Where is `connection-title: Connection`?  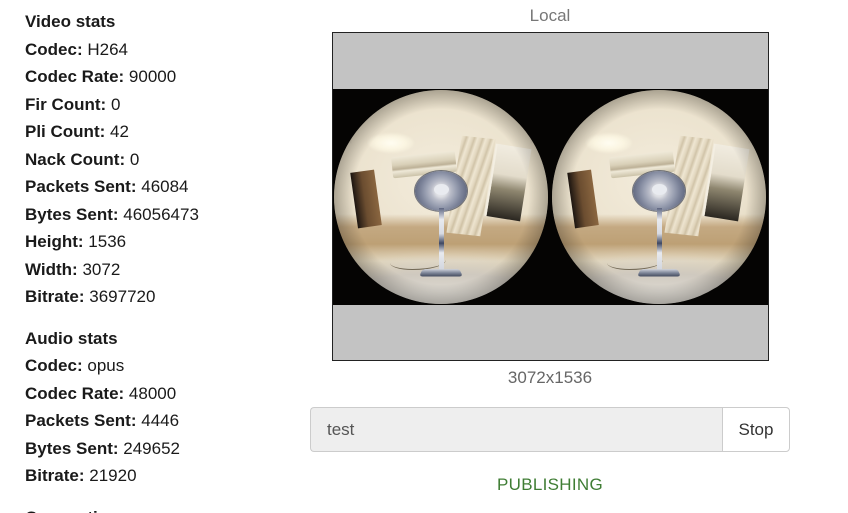
connection-title: Connection is located at coordinates (170, 508).